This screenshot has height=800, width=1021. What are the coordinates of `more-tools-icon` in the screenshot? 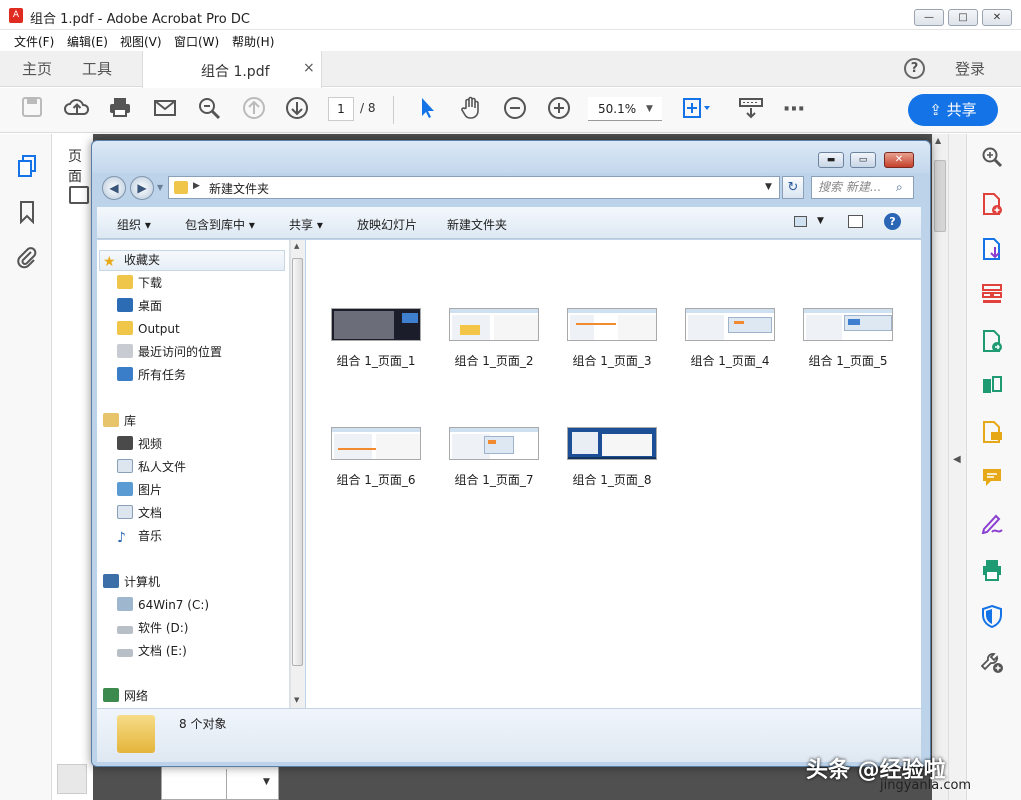 It's located at (992, 663).